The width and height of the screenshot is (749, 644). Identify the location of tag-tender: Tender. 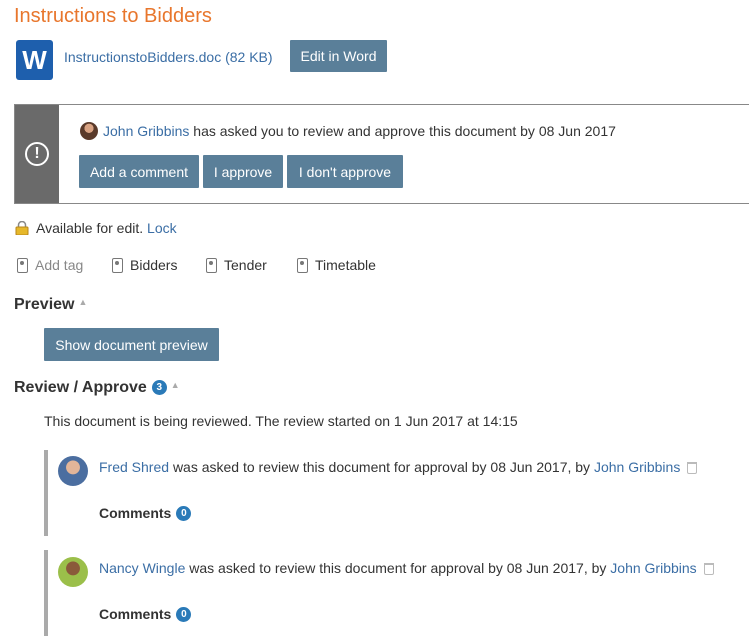
(236, 265).